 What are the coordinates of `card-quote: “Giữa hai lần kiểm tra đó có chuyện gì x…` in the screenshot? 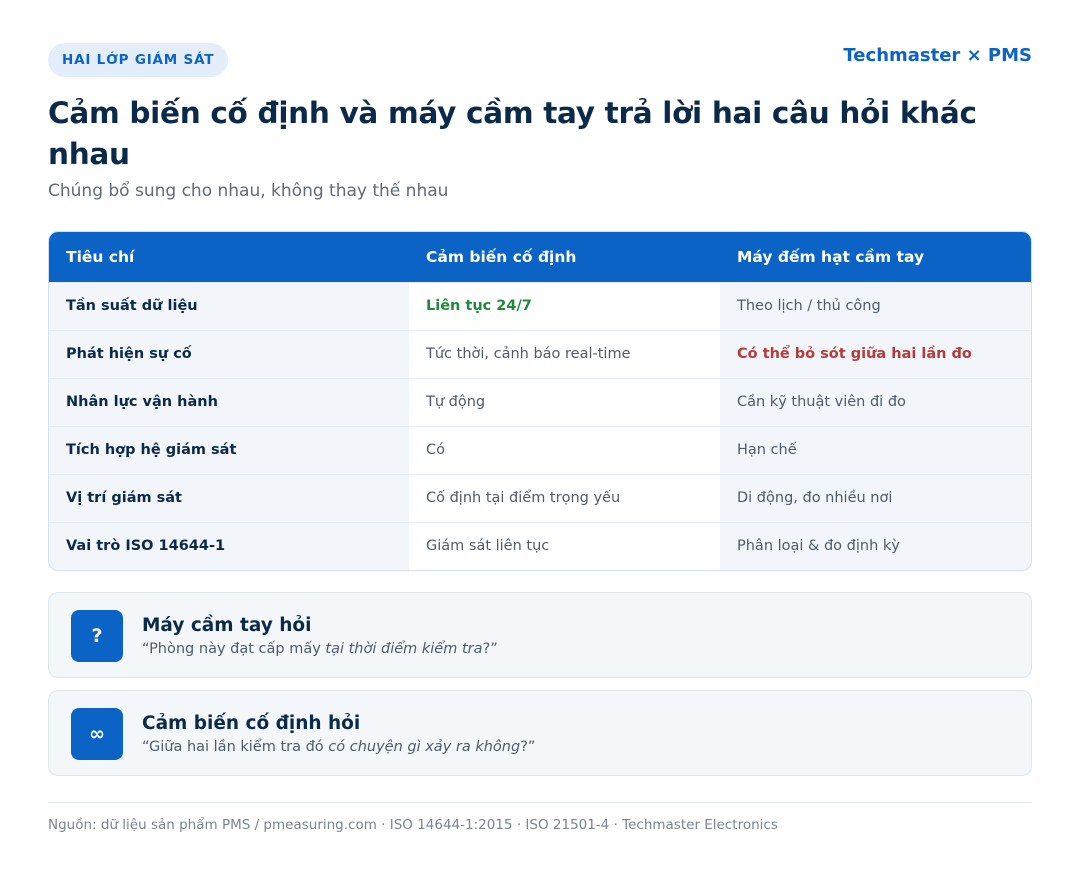 It's located at (339, 747).